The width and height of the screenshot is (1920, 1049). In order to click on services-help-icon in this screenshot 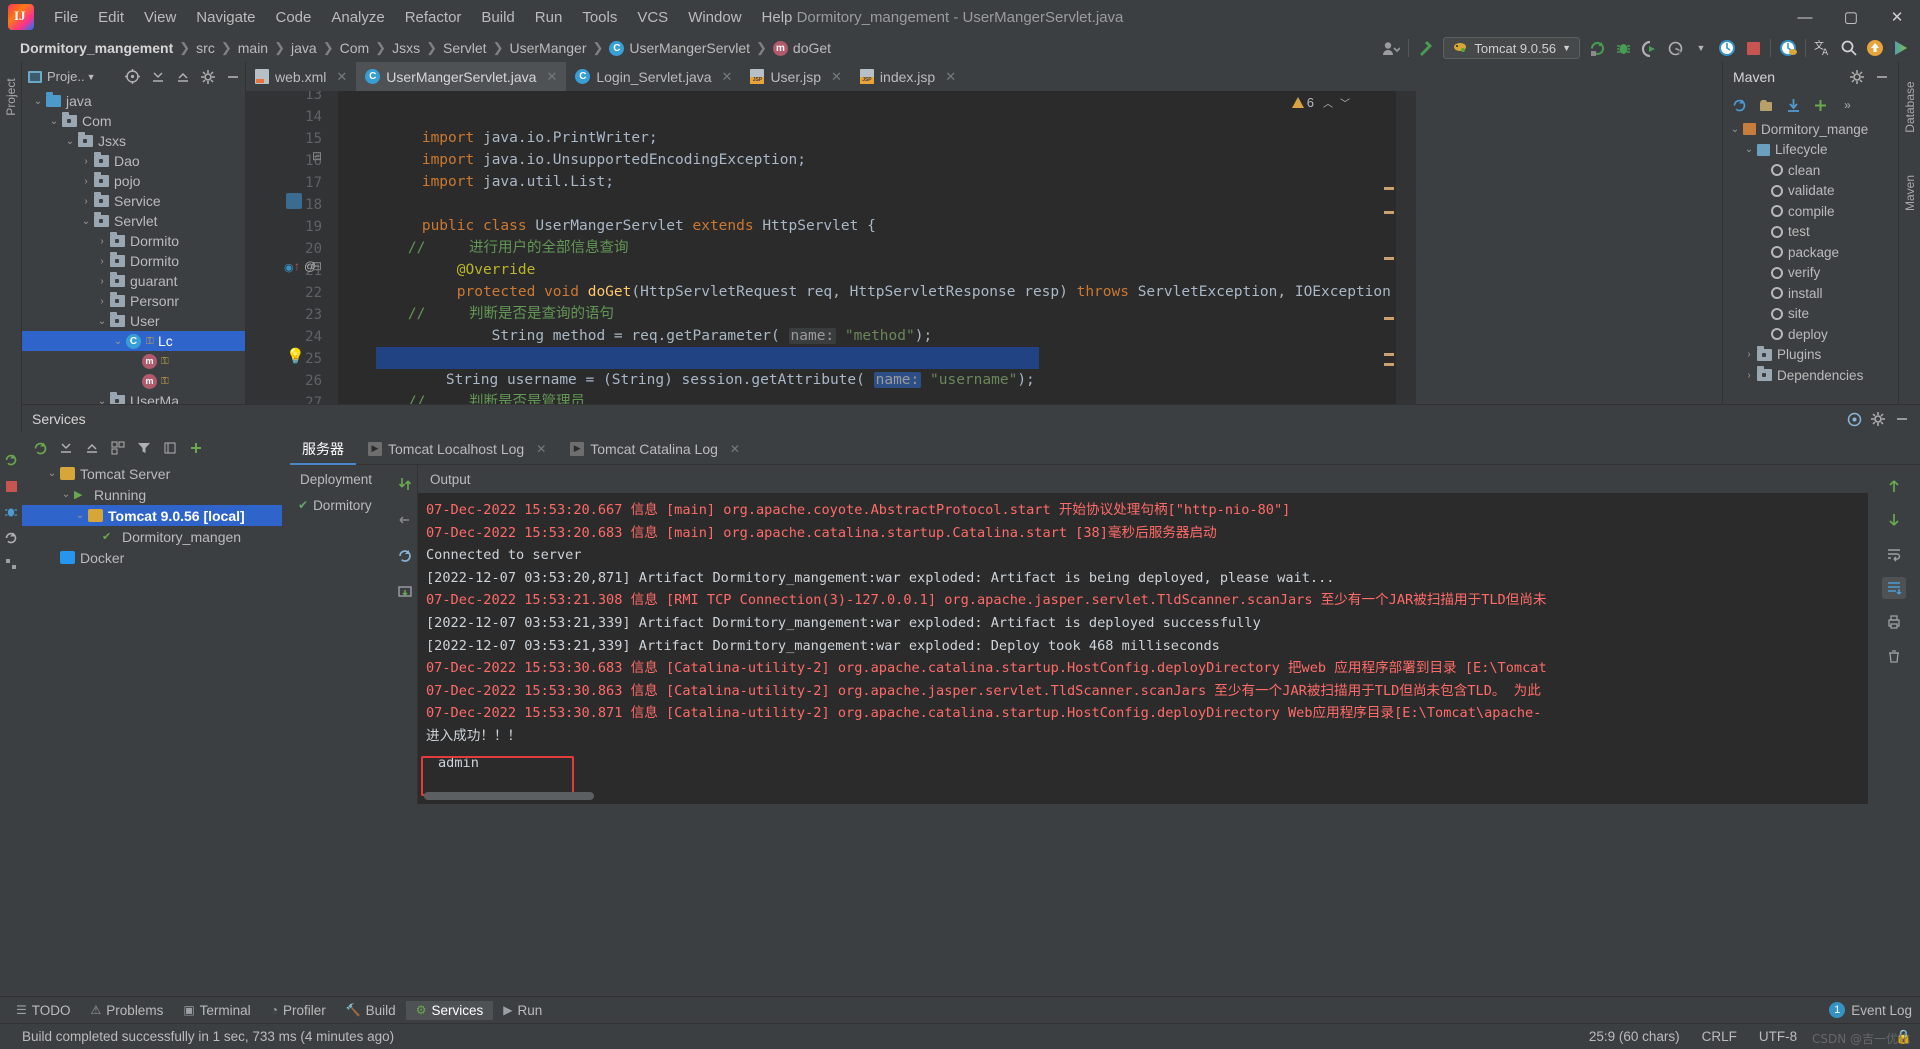, I will do `click(1854, 419)`.